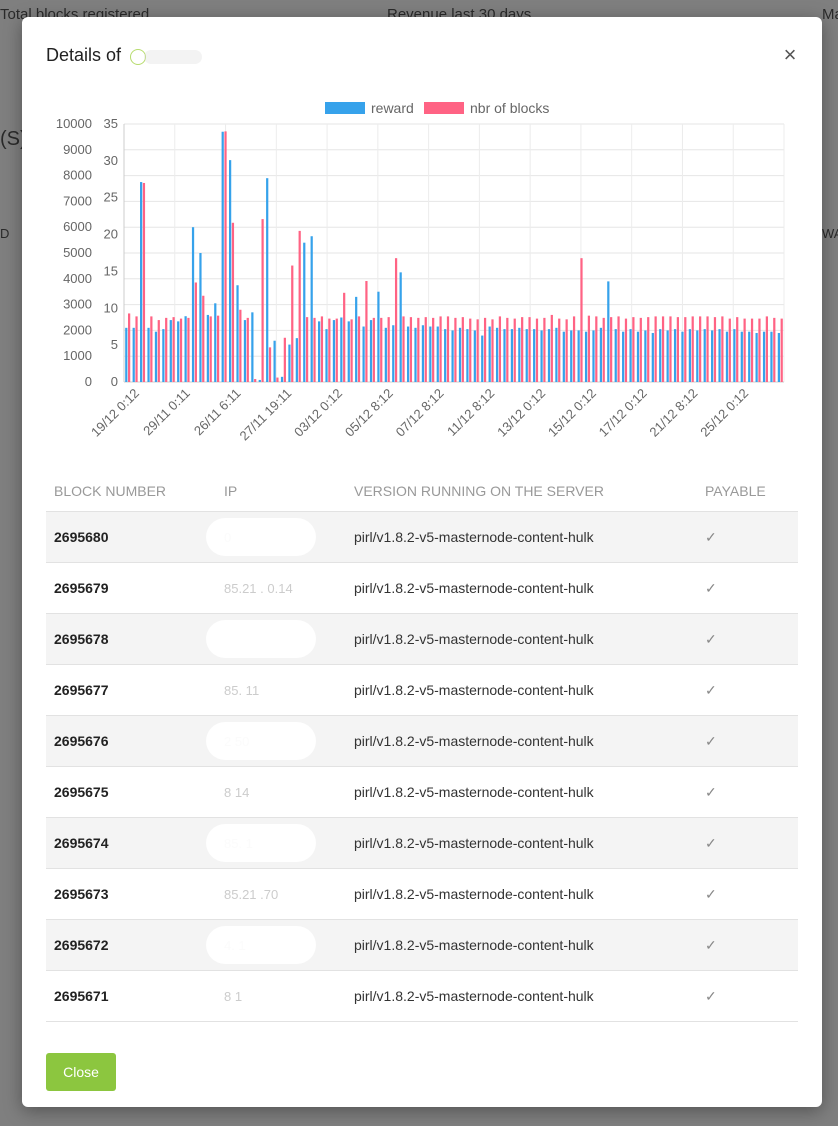 The image size is (838, 1126). Describe the element at coordinates (77, 175) in the screenshot. I see `y-left-tick-label: 8000` at that location.